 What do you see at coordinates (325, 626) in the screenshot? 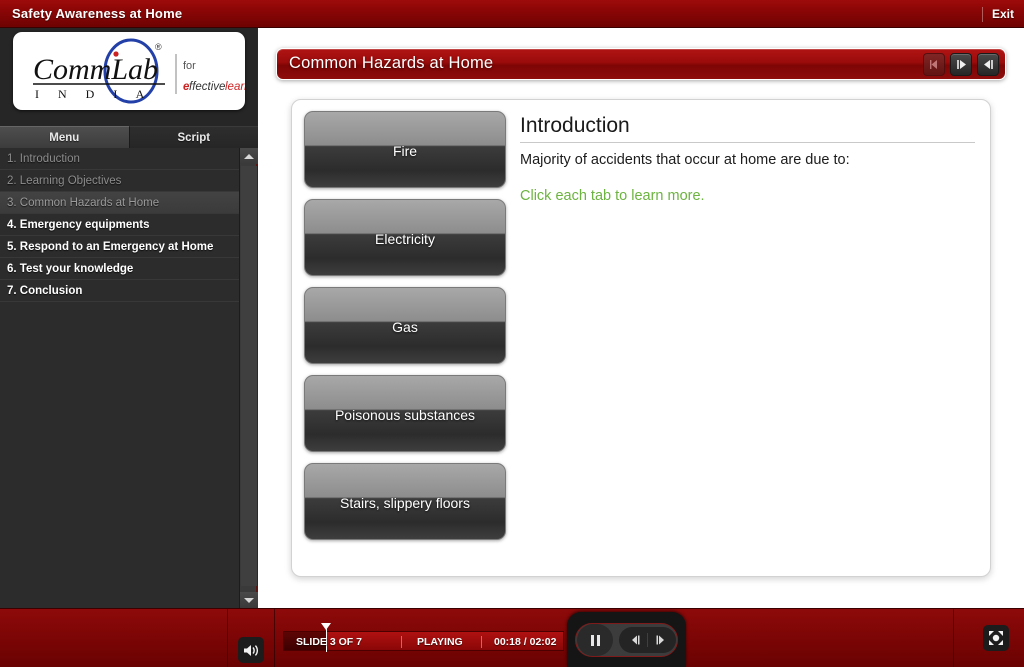
I see `playhead-marker-icon` at bounding box center [325, 626].